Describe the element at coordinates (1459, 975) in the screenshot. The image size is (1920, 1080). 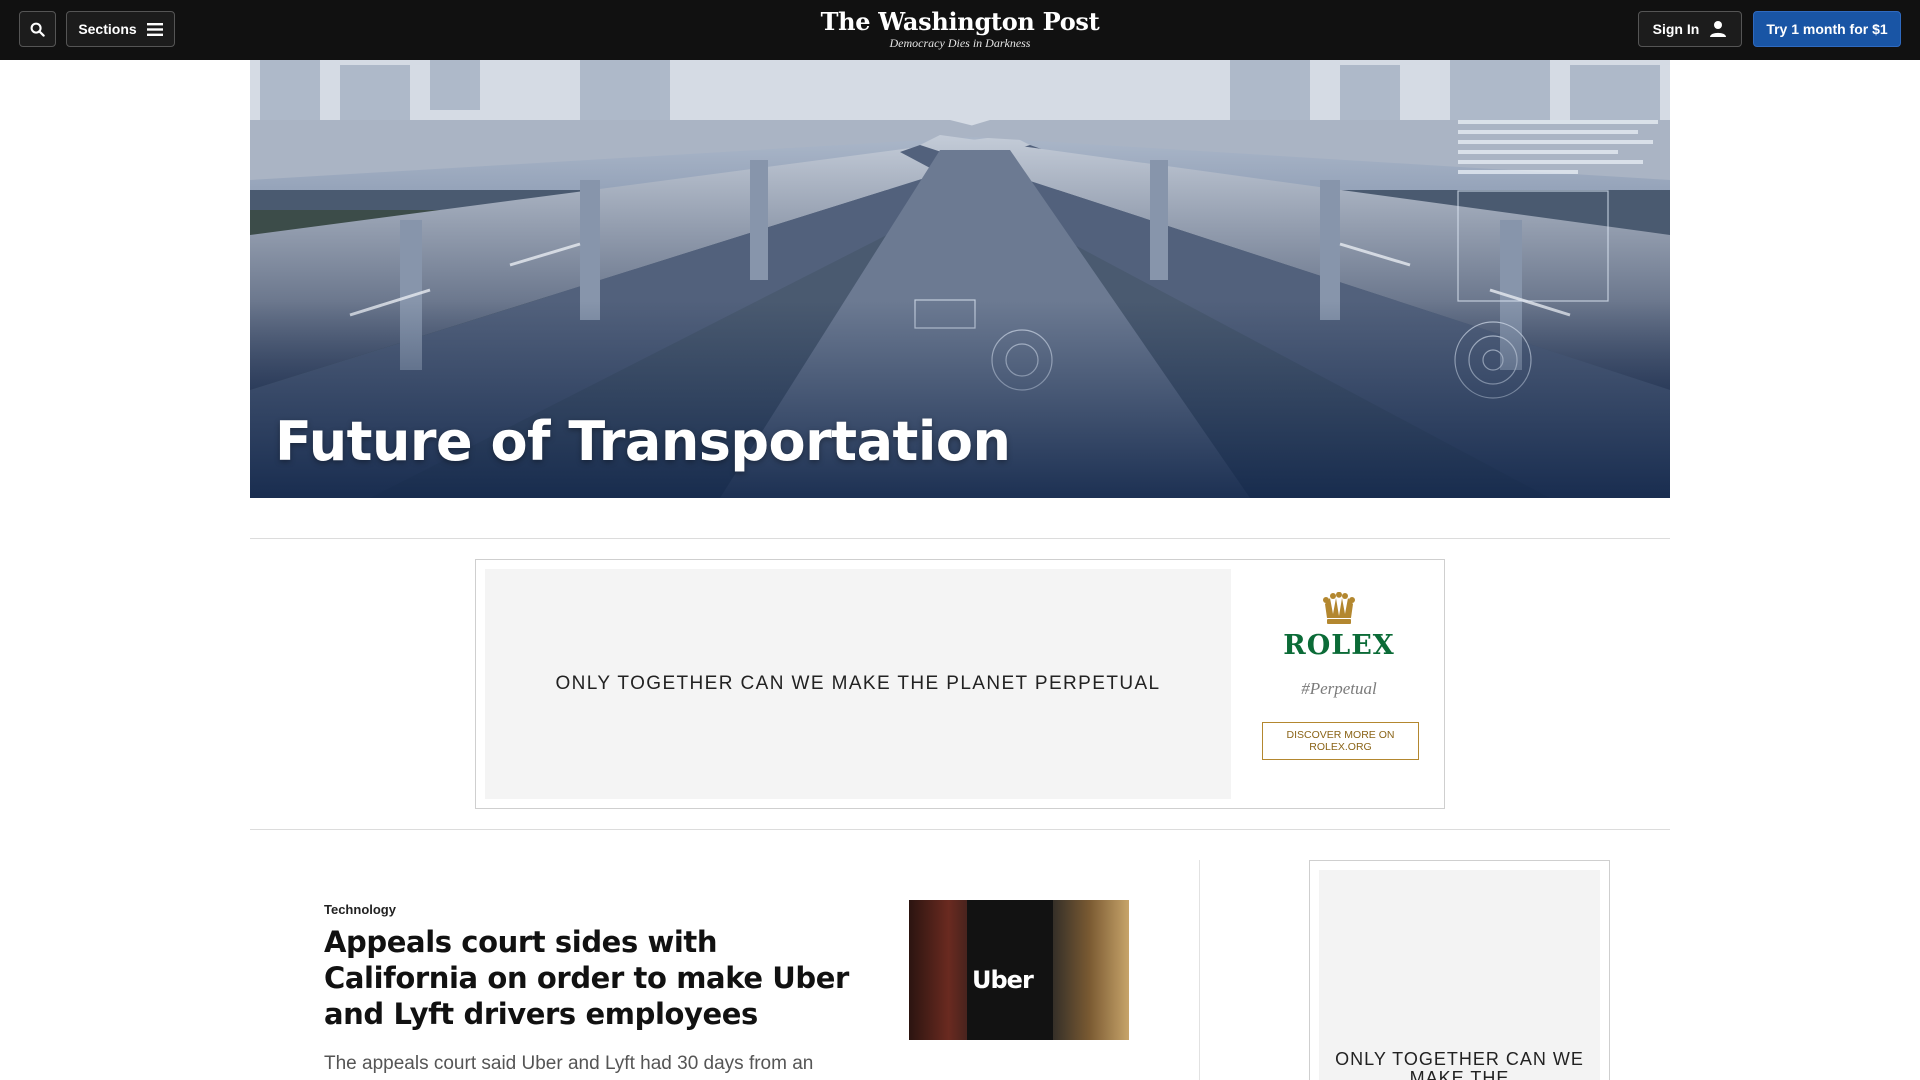
I see `sidebar-ad-panel: ONLY TOGETHER CAN WE MAKE THE` at that location.